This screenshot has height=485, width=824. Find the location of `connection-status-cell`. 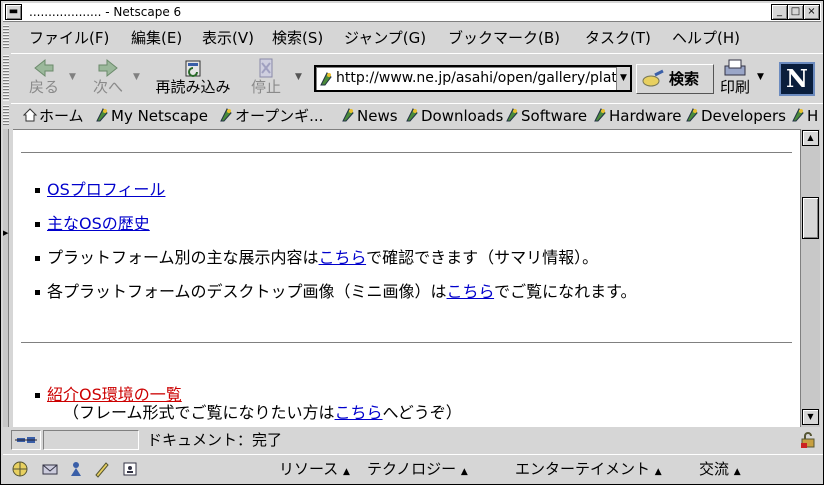

connection-status-cell is located at coordinates (26, 440).